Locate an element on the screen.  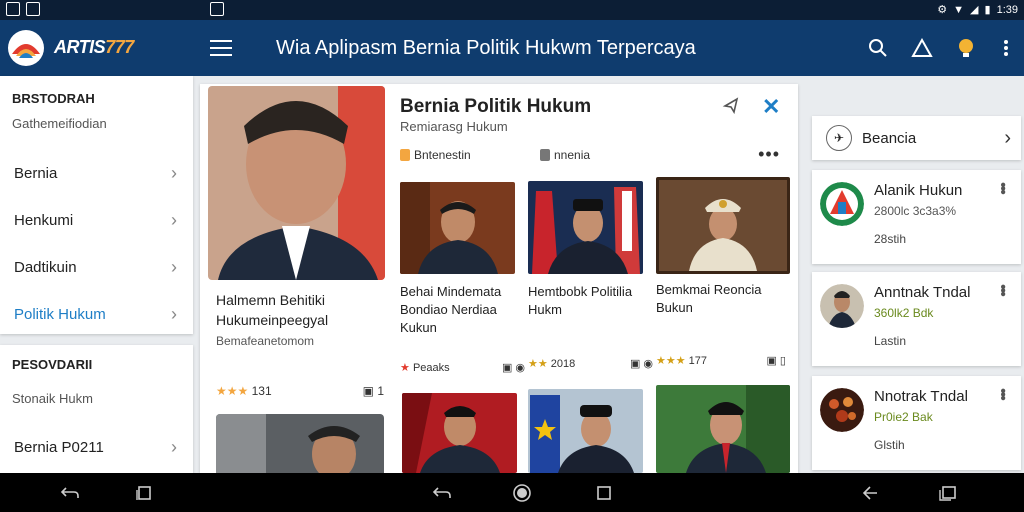
notification-button is located at coordinates (966, 48).